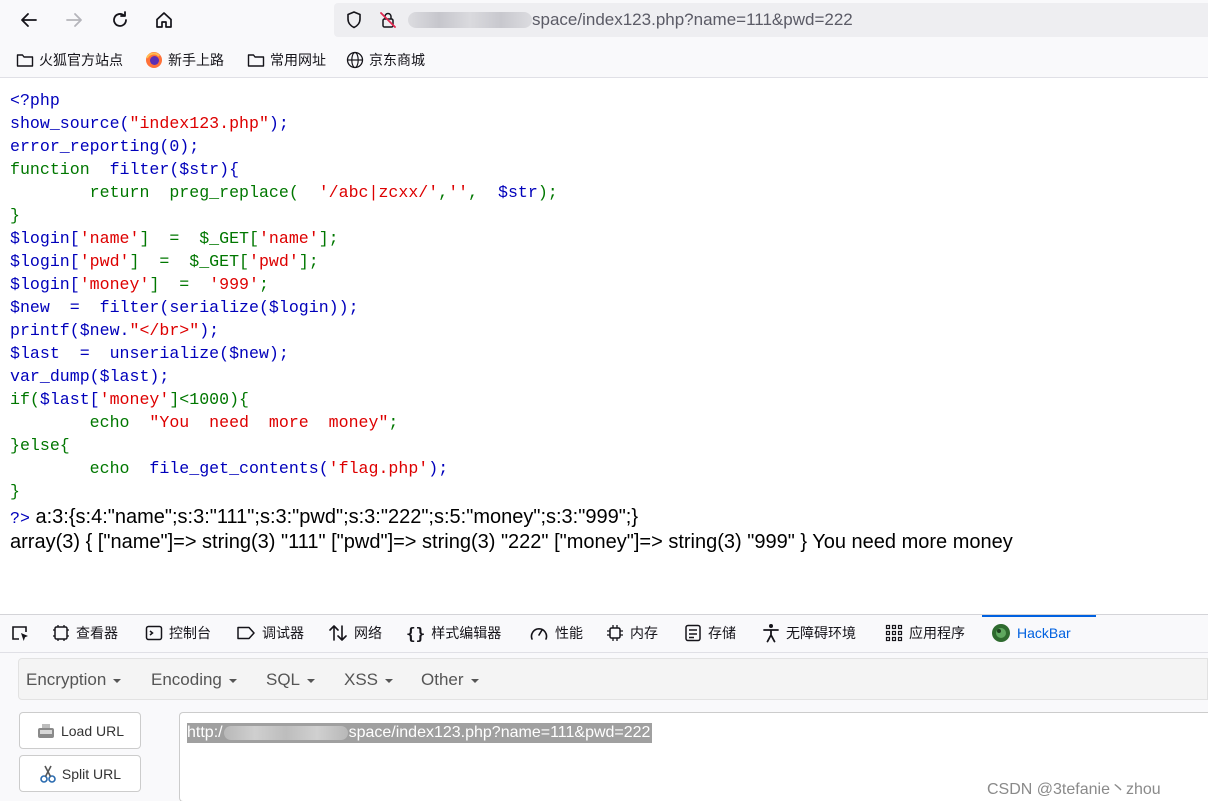 The image size is (1208, 801). I want to click on storage-icon, so click(693, 633).